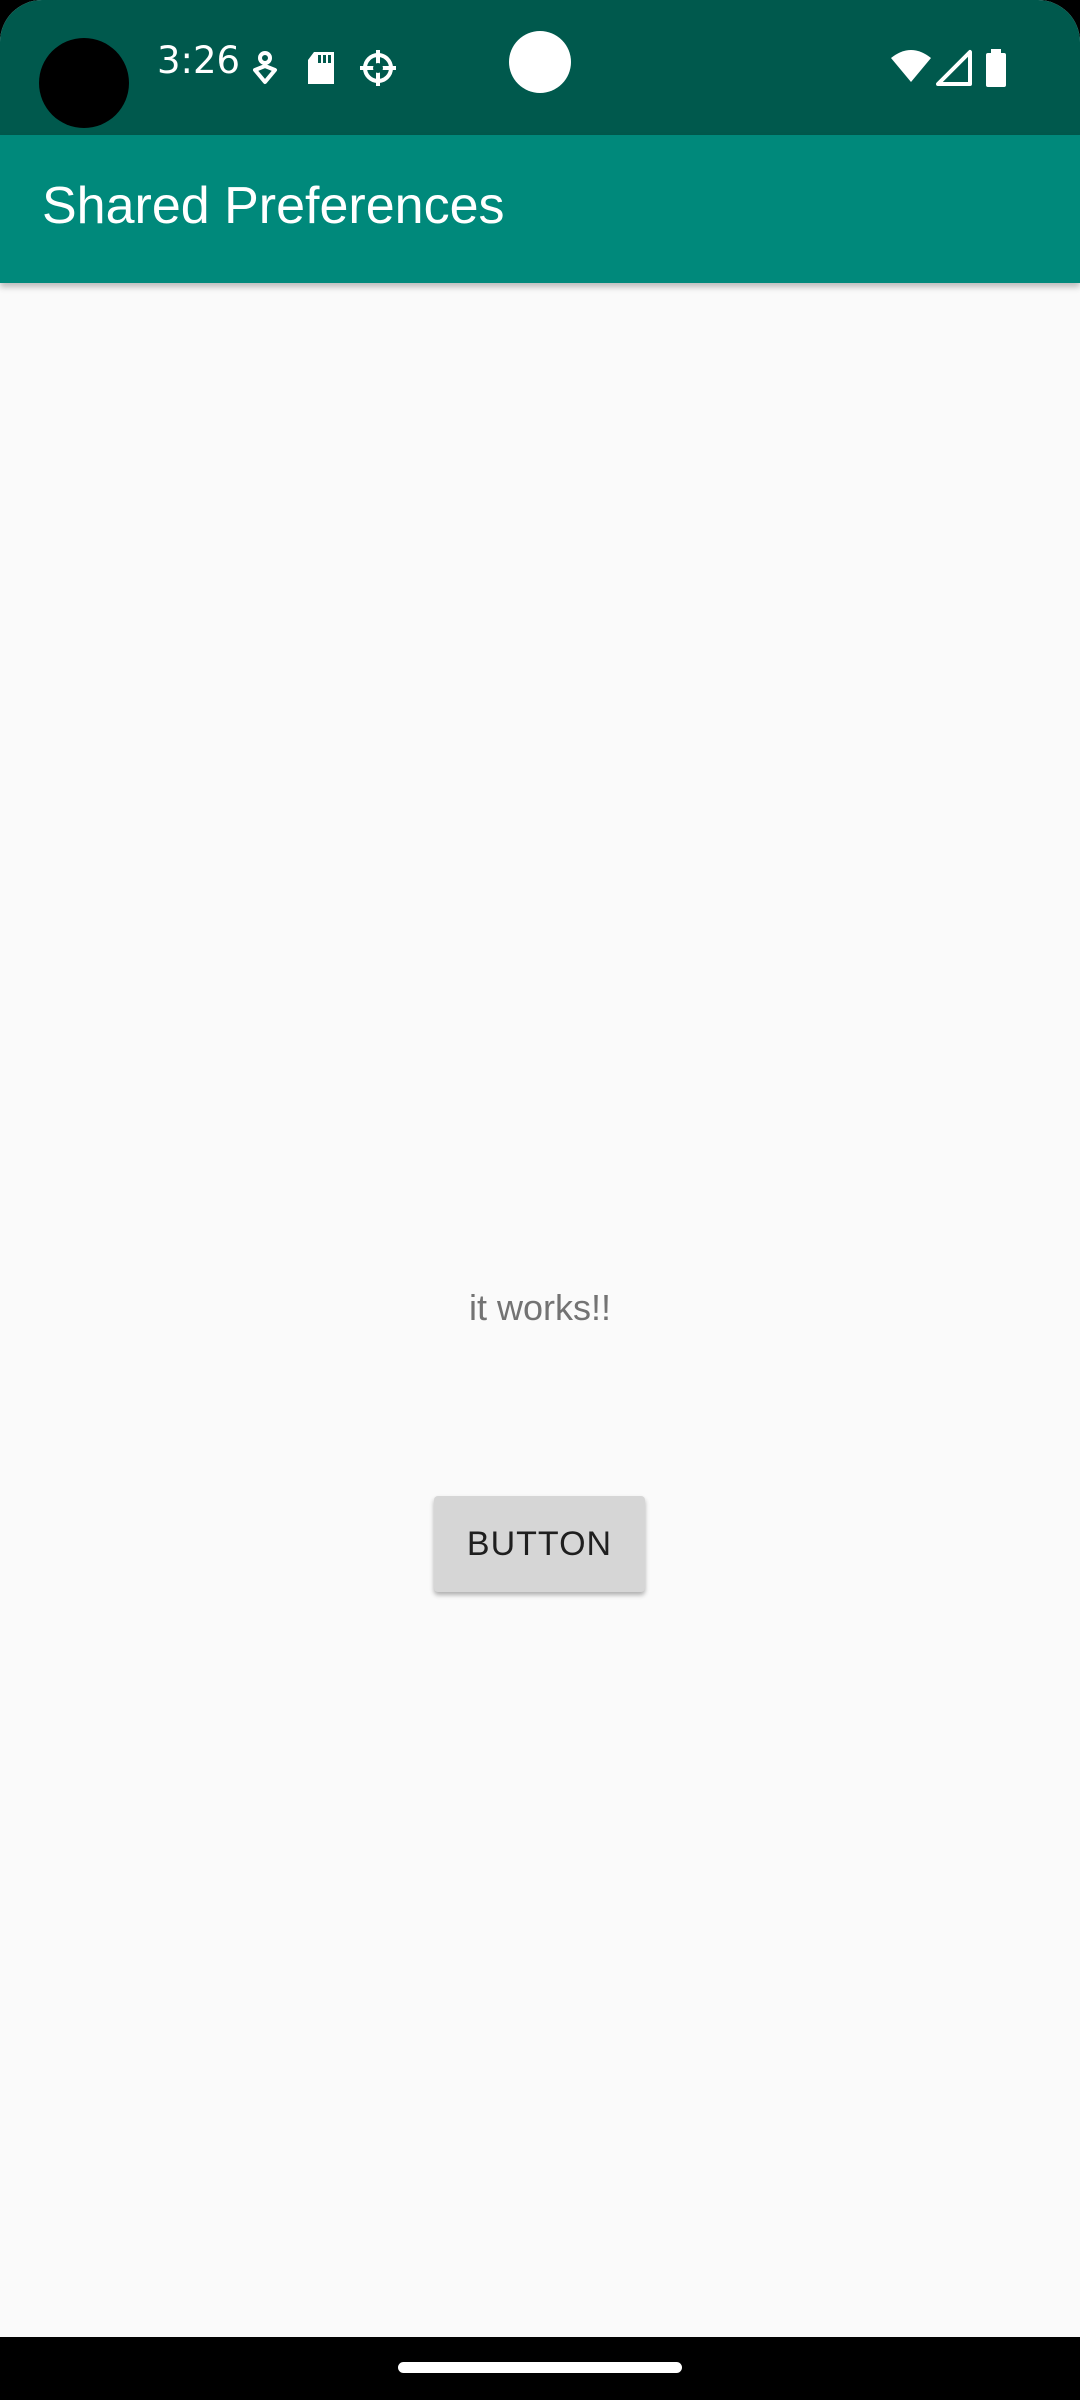  I want to click on assistant-icon, so click(265, 67).